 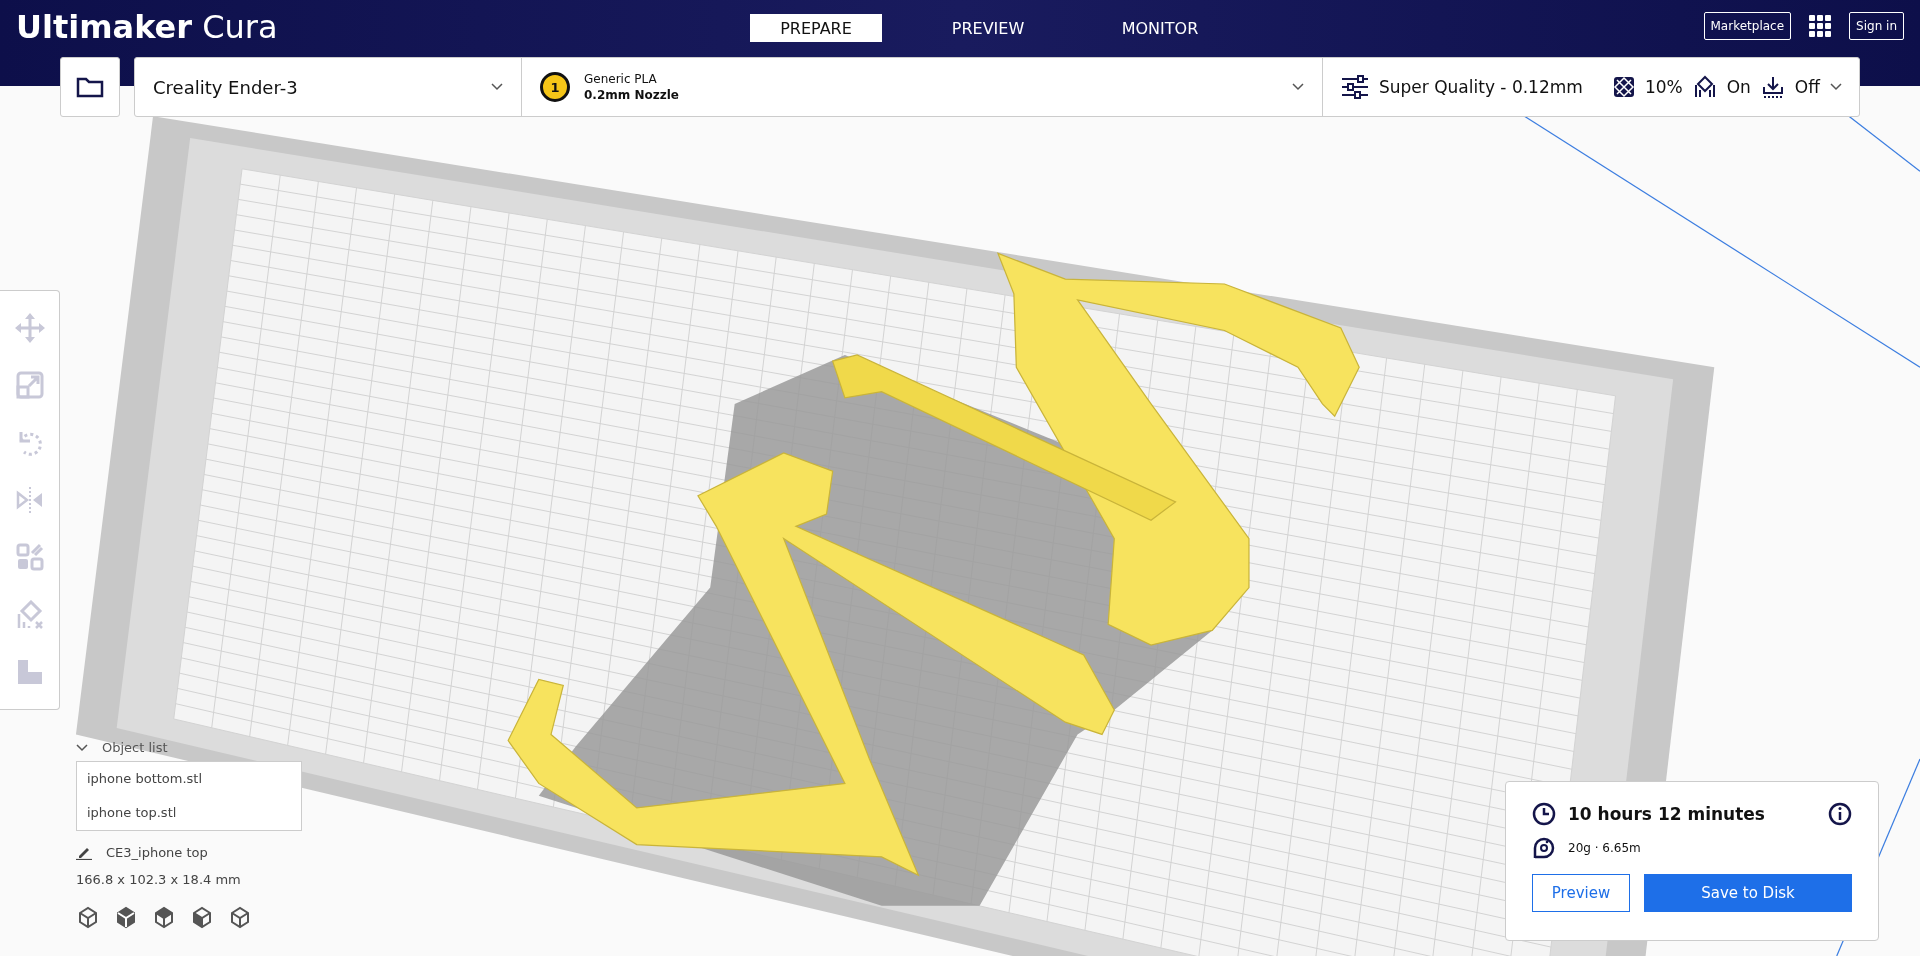 What do you see at coordinates (1667, 814) in the screenshot?
I see `print-time: 10 hours 12 minutes` at bounding box center [1667, 814].